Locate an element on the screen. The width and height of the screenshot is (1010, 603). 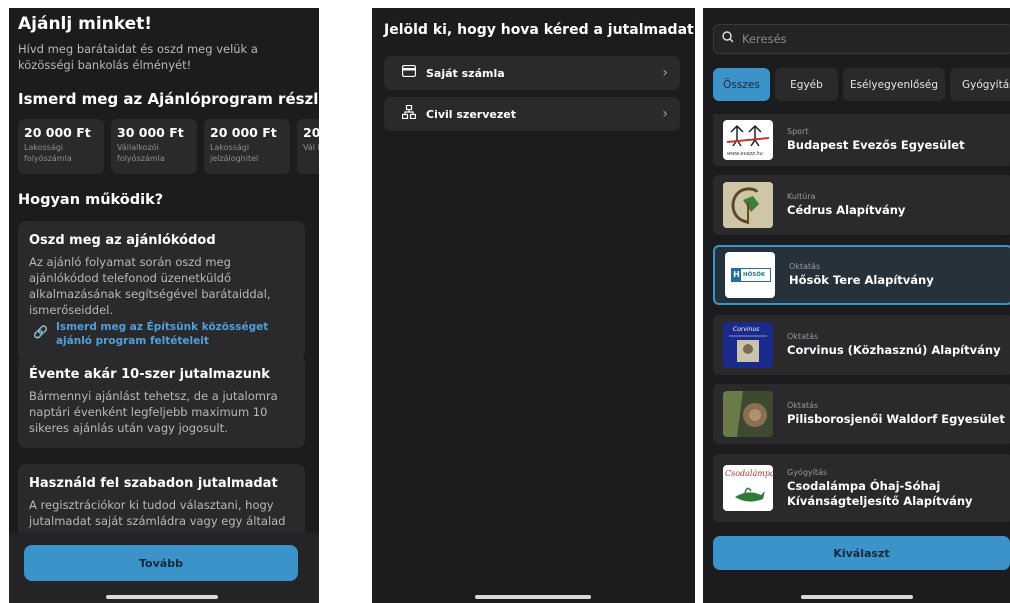
reward-label: Vállalkozói folyószámla is located at coordinates (141, 153).